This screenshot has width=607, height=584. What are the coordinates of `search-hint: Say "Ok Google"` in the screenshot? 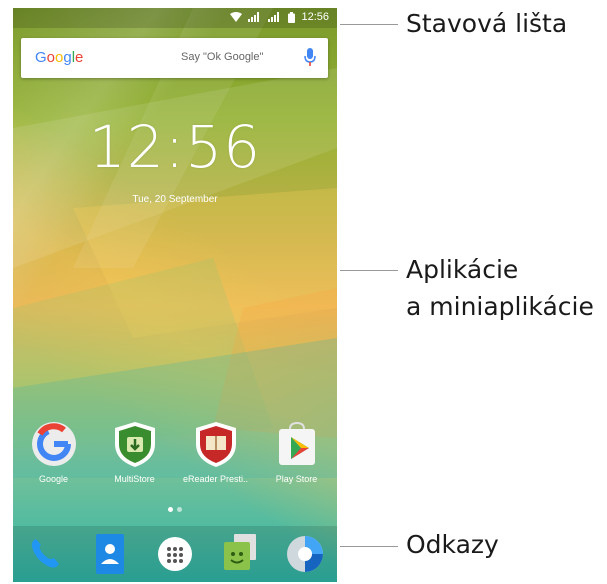 It's located at (222, 57).